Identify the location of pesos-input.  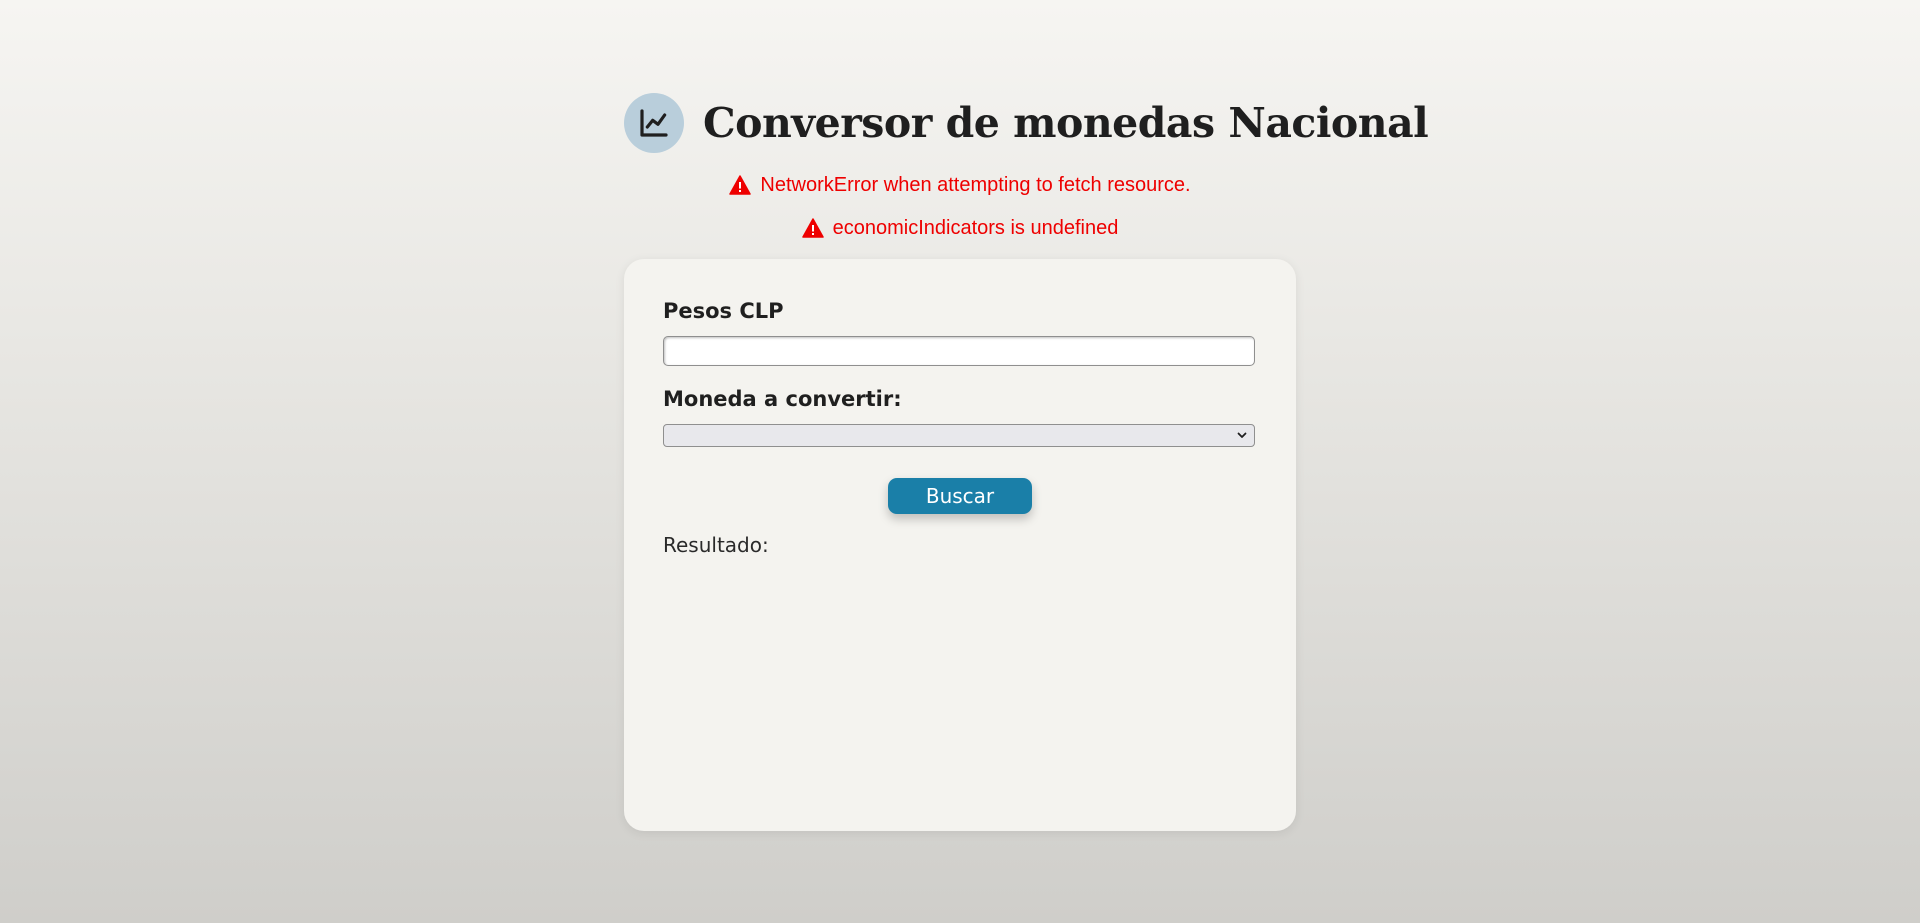
(959, 351).